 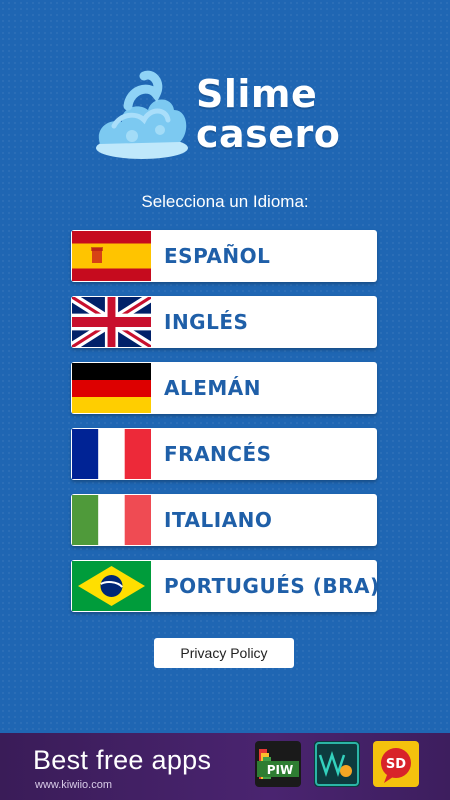 What do you see at coordinates (74, 785) in the screenshot?
I see `ad-url: www.kiwiio.com` at bounding box center [74, 785].